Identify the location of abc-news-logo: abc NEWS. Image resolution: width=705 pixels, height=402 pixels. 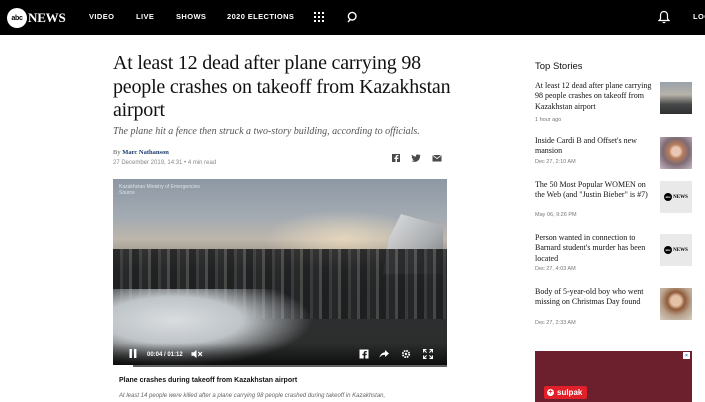
(36, 18).